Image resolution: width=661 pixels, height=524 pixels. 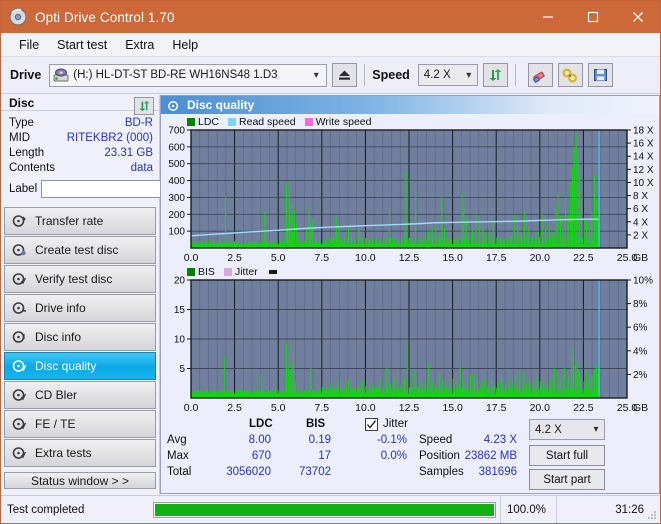 What do you see at coordinates (643, 183) in the screenshot?
I see `svg-text: 10 X` at bounding box center [643, 183].